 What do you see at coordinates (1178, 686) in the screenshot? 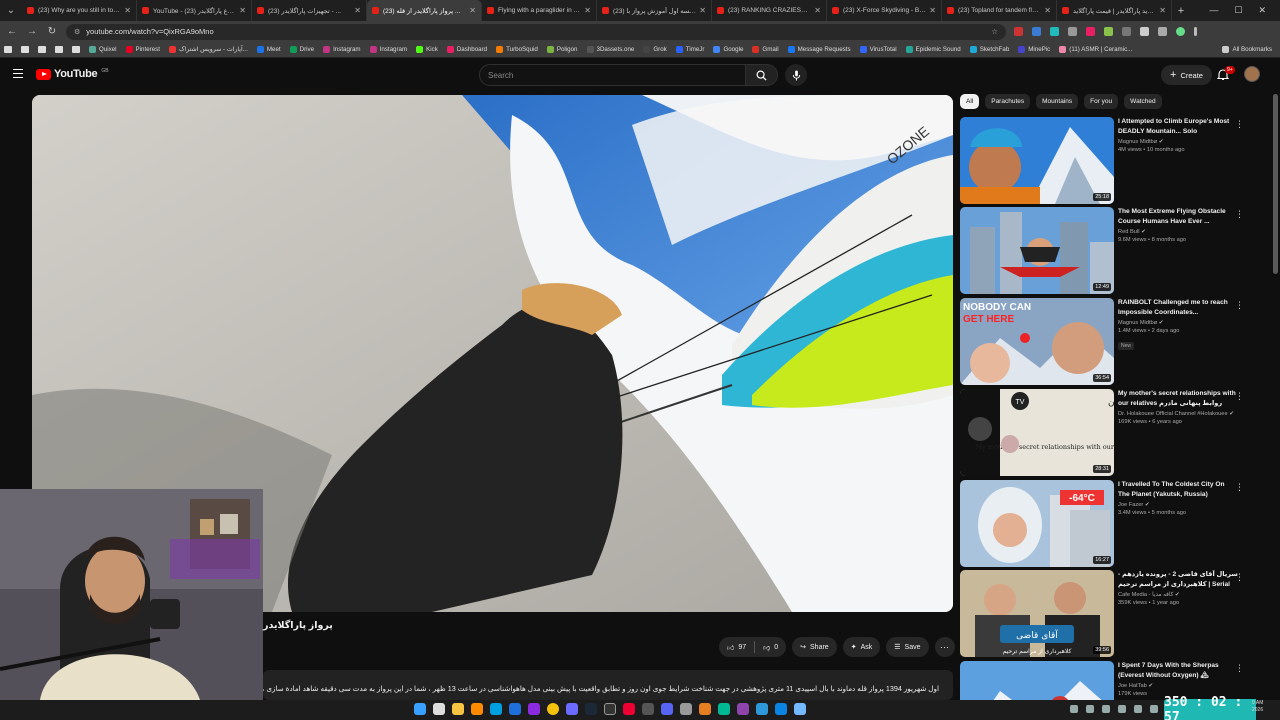
I see `channel-name: Joe HatTab ✔︎` at bounding box center [1178, 686].